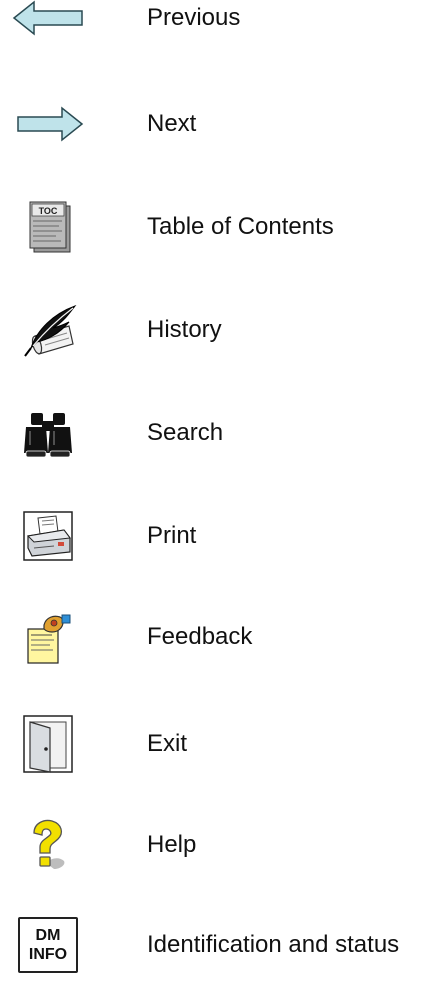 The image size is (446, 985). What do you see at coordinates (48, 637) in the screenshot?
I see `feedback-icon` at bounding box center [48, 637].